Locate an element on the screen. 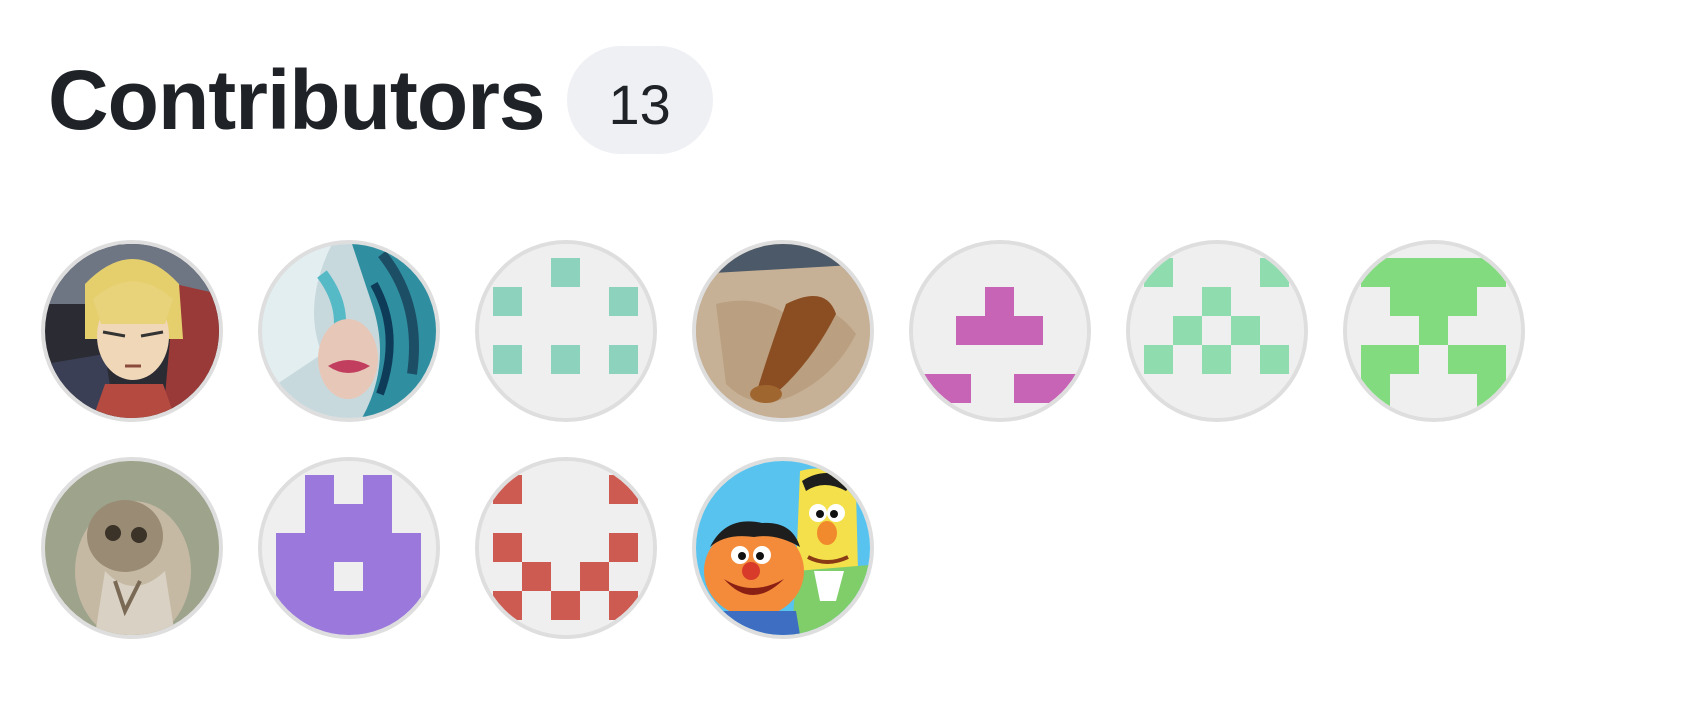 The height and width of the screenshot is (720, 1708). mint-identicon-icon is located at coordinates (1217, 331).